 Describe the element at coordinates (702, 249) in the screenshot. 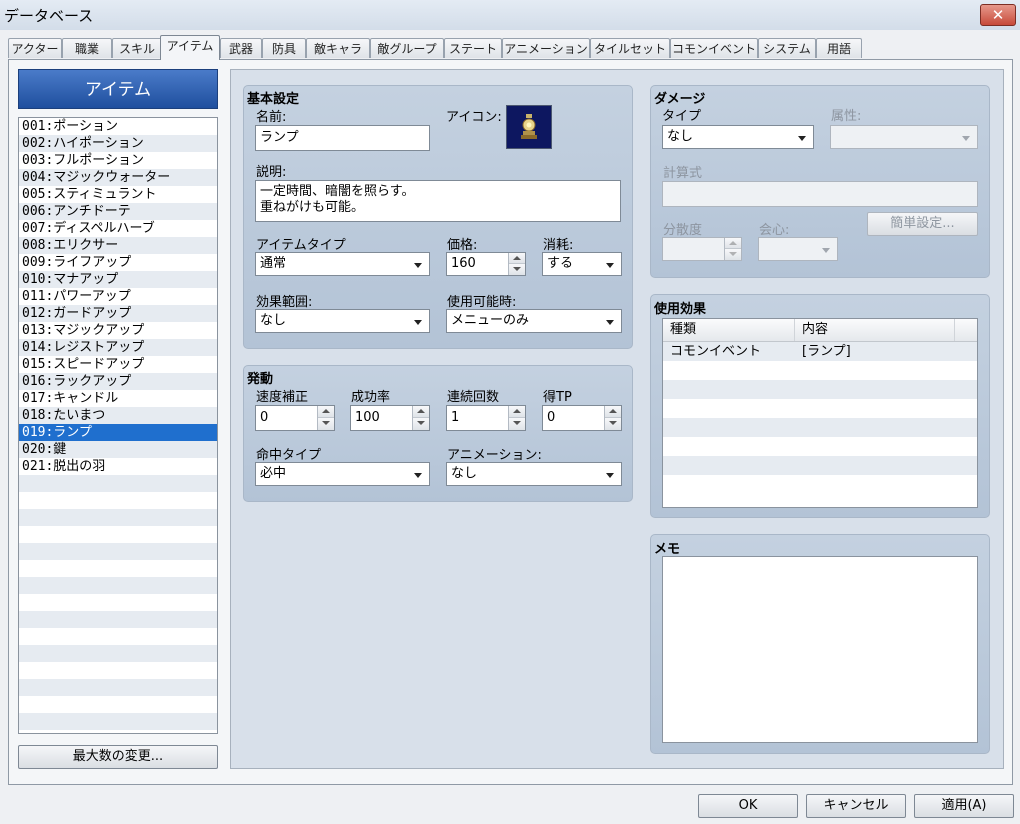

I see `variance-stepper` at that location.